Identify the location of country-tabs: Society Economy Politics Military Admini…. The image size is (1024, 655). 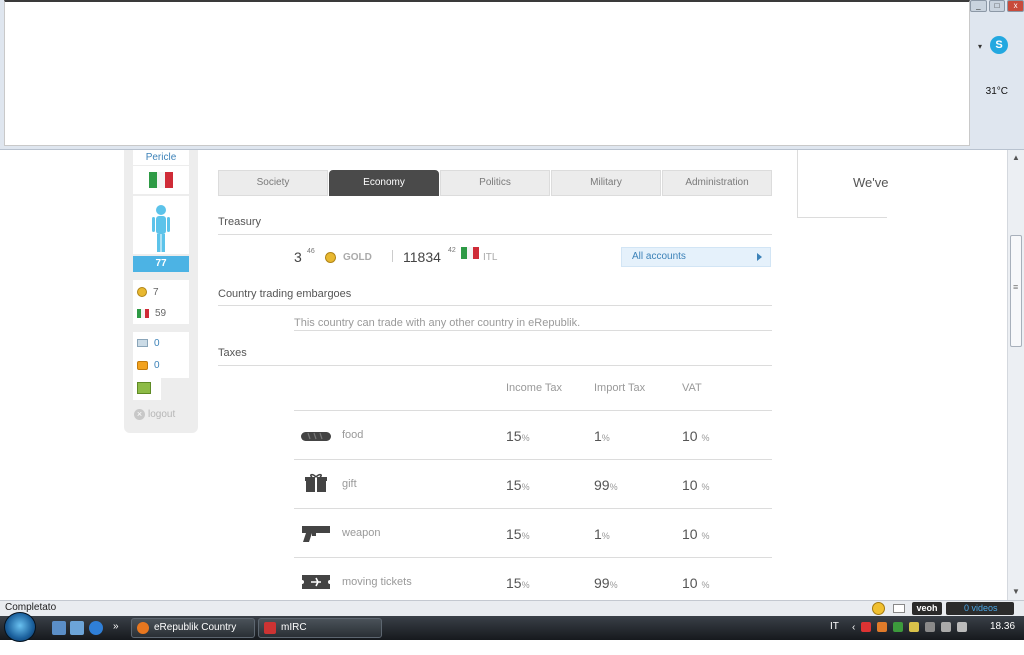
(495, 183).